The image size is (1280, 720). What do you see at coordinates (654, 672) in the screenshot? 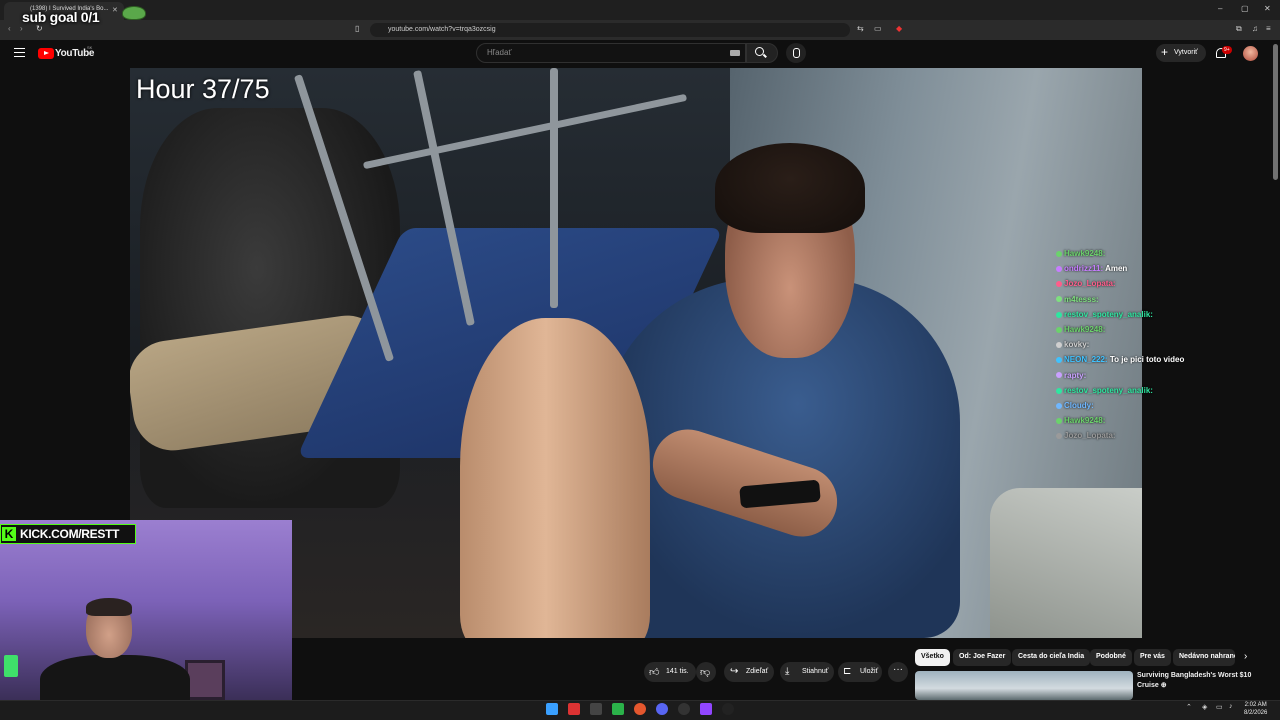
I see `thumbs-up-icon: 👍︎` at bounding box center [654, 672].